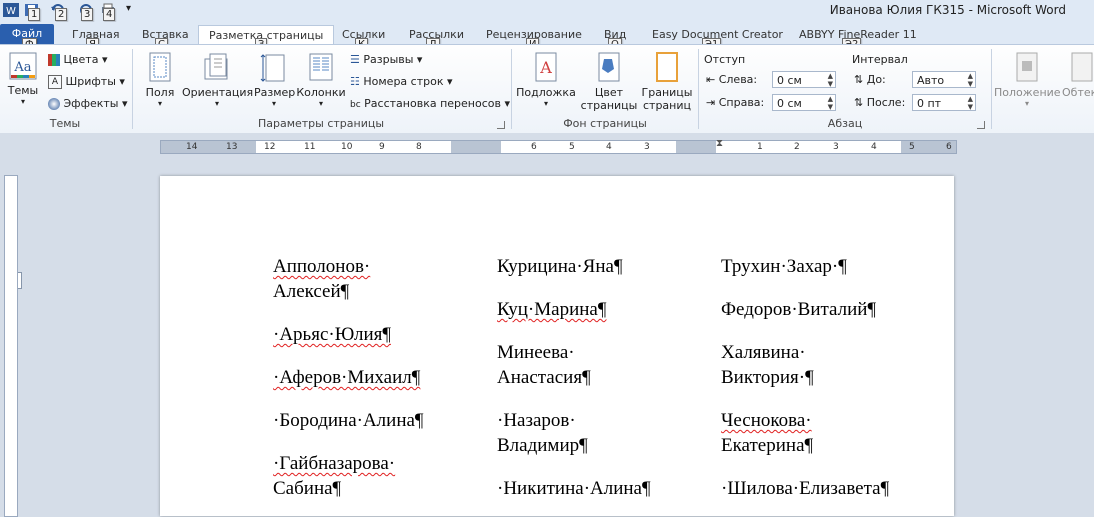 This screenshot has height=517, width=1094. I want to click on size-button: Размер ▾, so click(274, 79).